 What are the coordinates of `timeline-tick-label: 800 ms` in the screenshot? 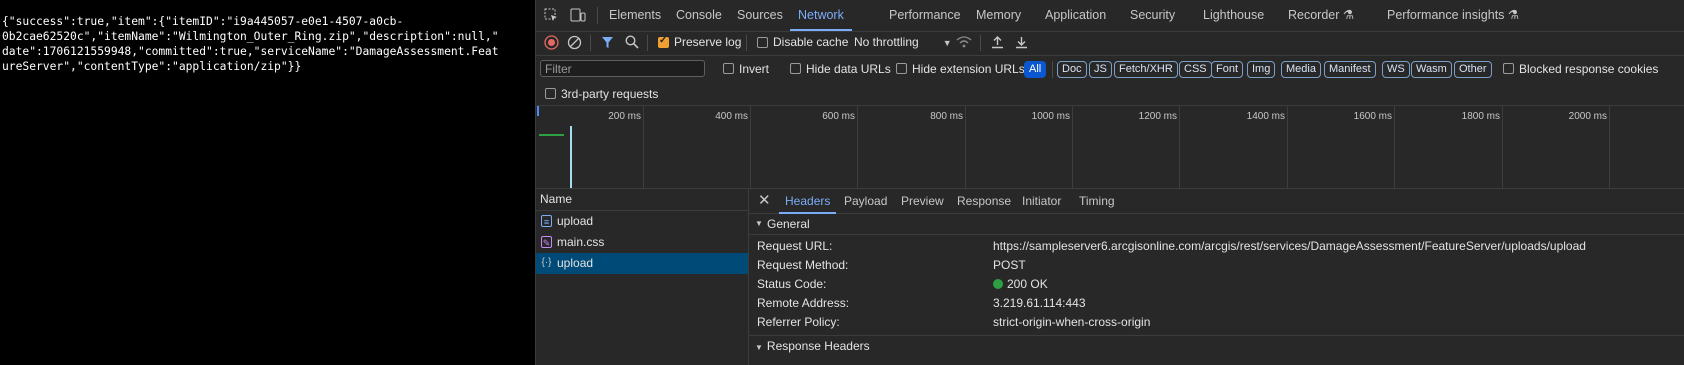 It's located at (946, 116).